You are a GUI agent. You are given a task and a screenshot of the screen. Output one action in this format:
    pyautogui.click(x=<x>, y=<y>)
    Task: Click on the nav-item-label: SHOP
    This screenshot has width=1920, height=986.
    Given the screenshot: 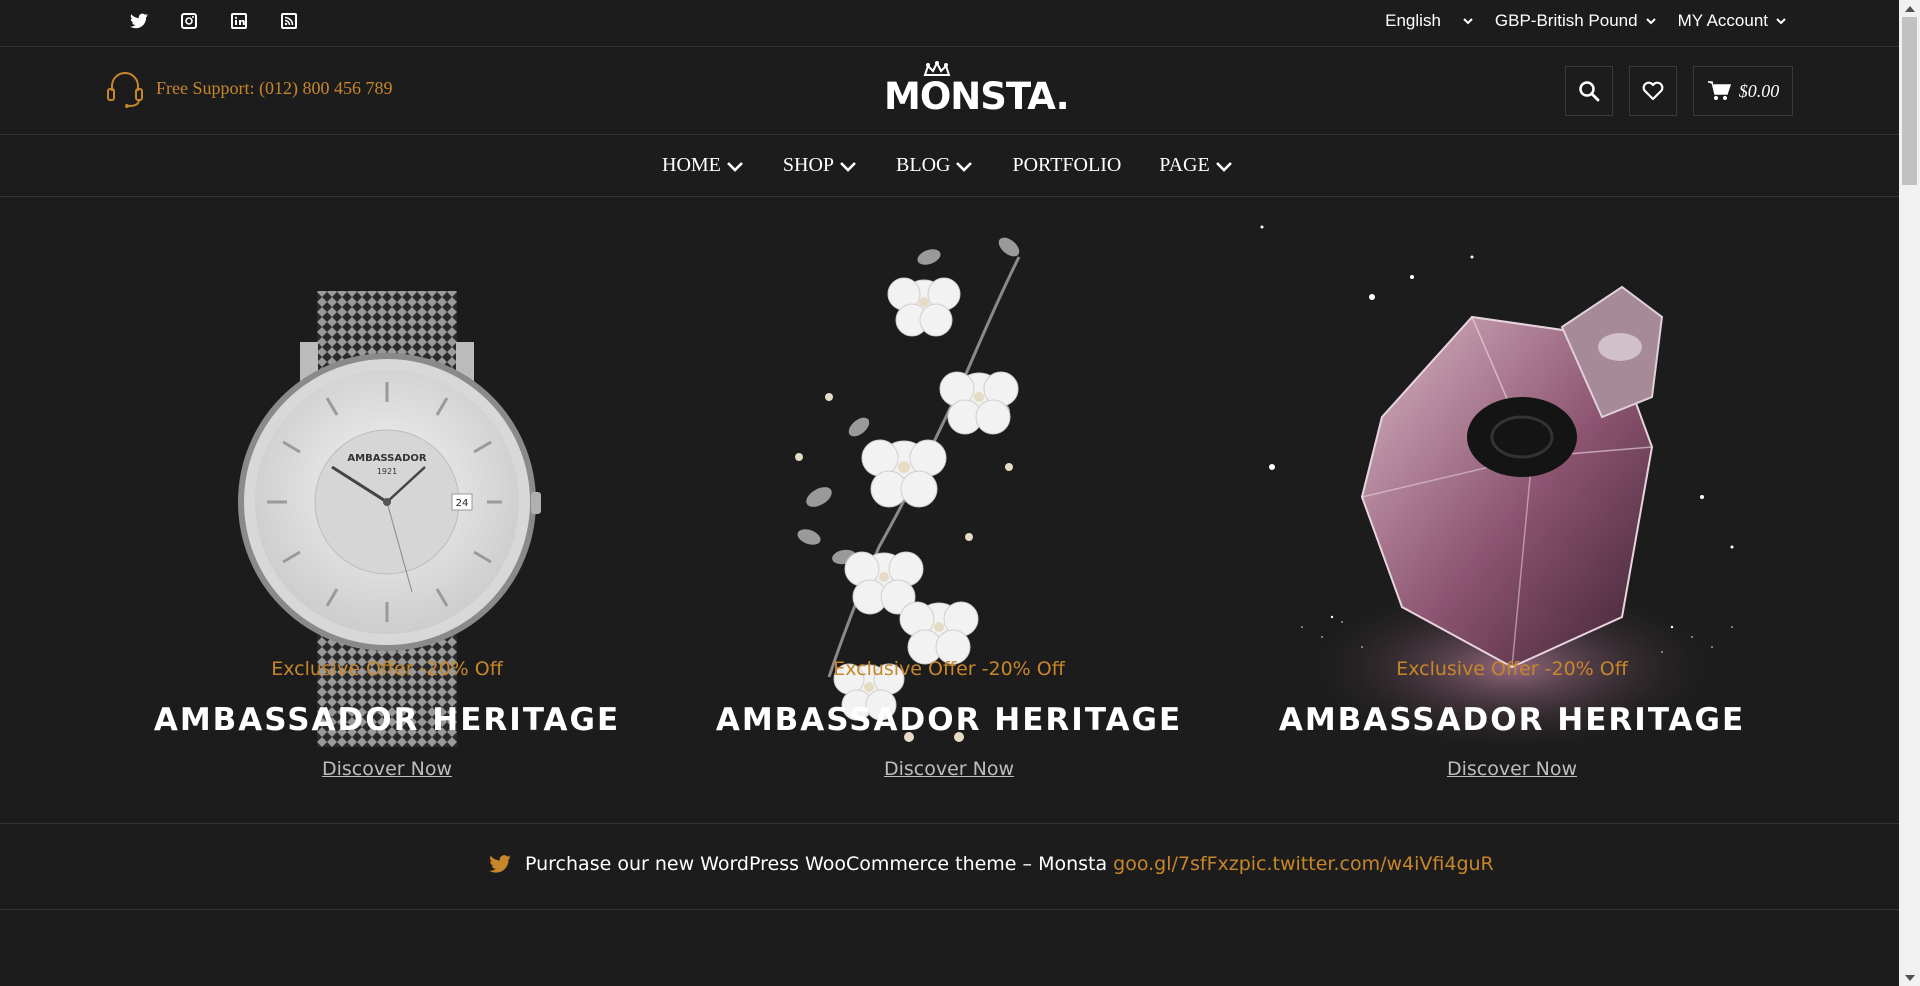 What is the action you would take?
    pyautogui.click(x=808, y=165)
    